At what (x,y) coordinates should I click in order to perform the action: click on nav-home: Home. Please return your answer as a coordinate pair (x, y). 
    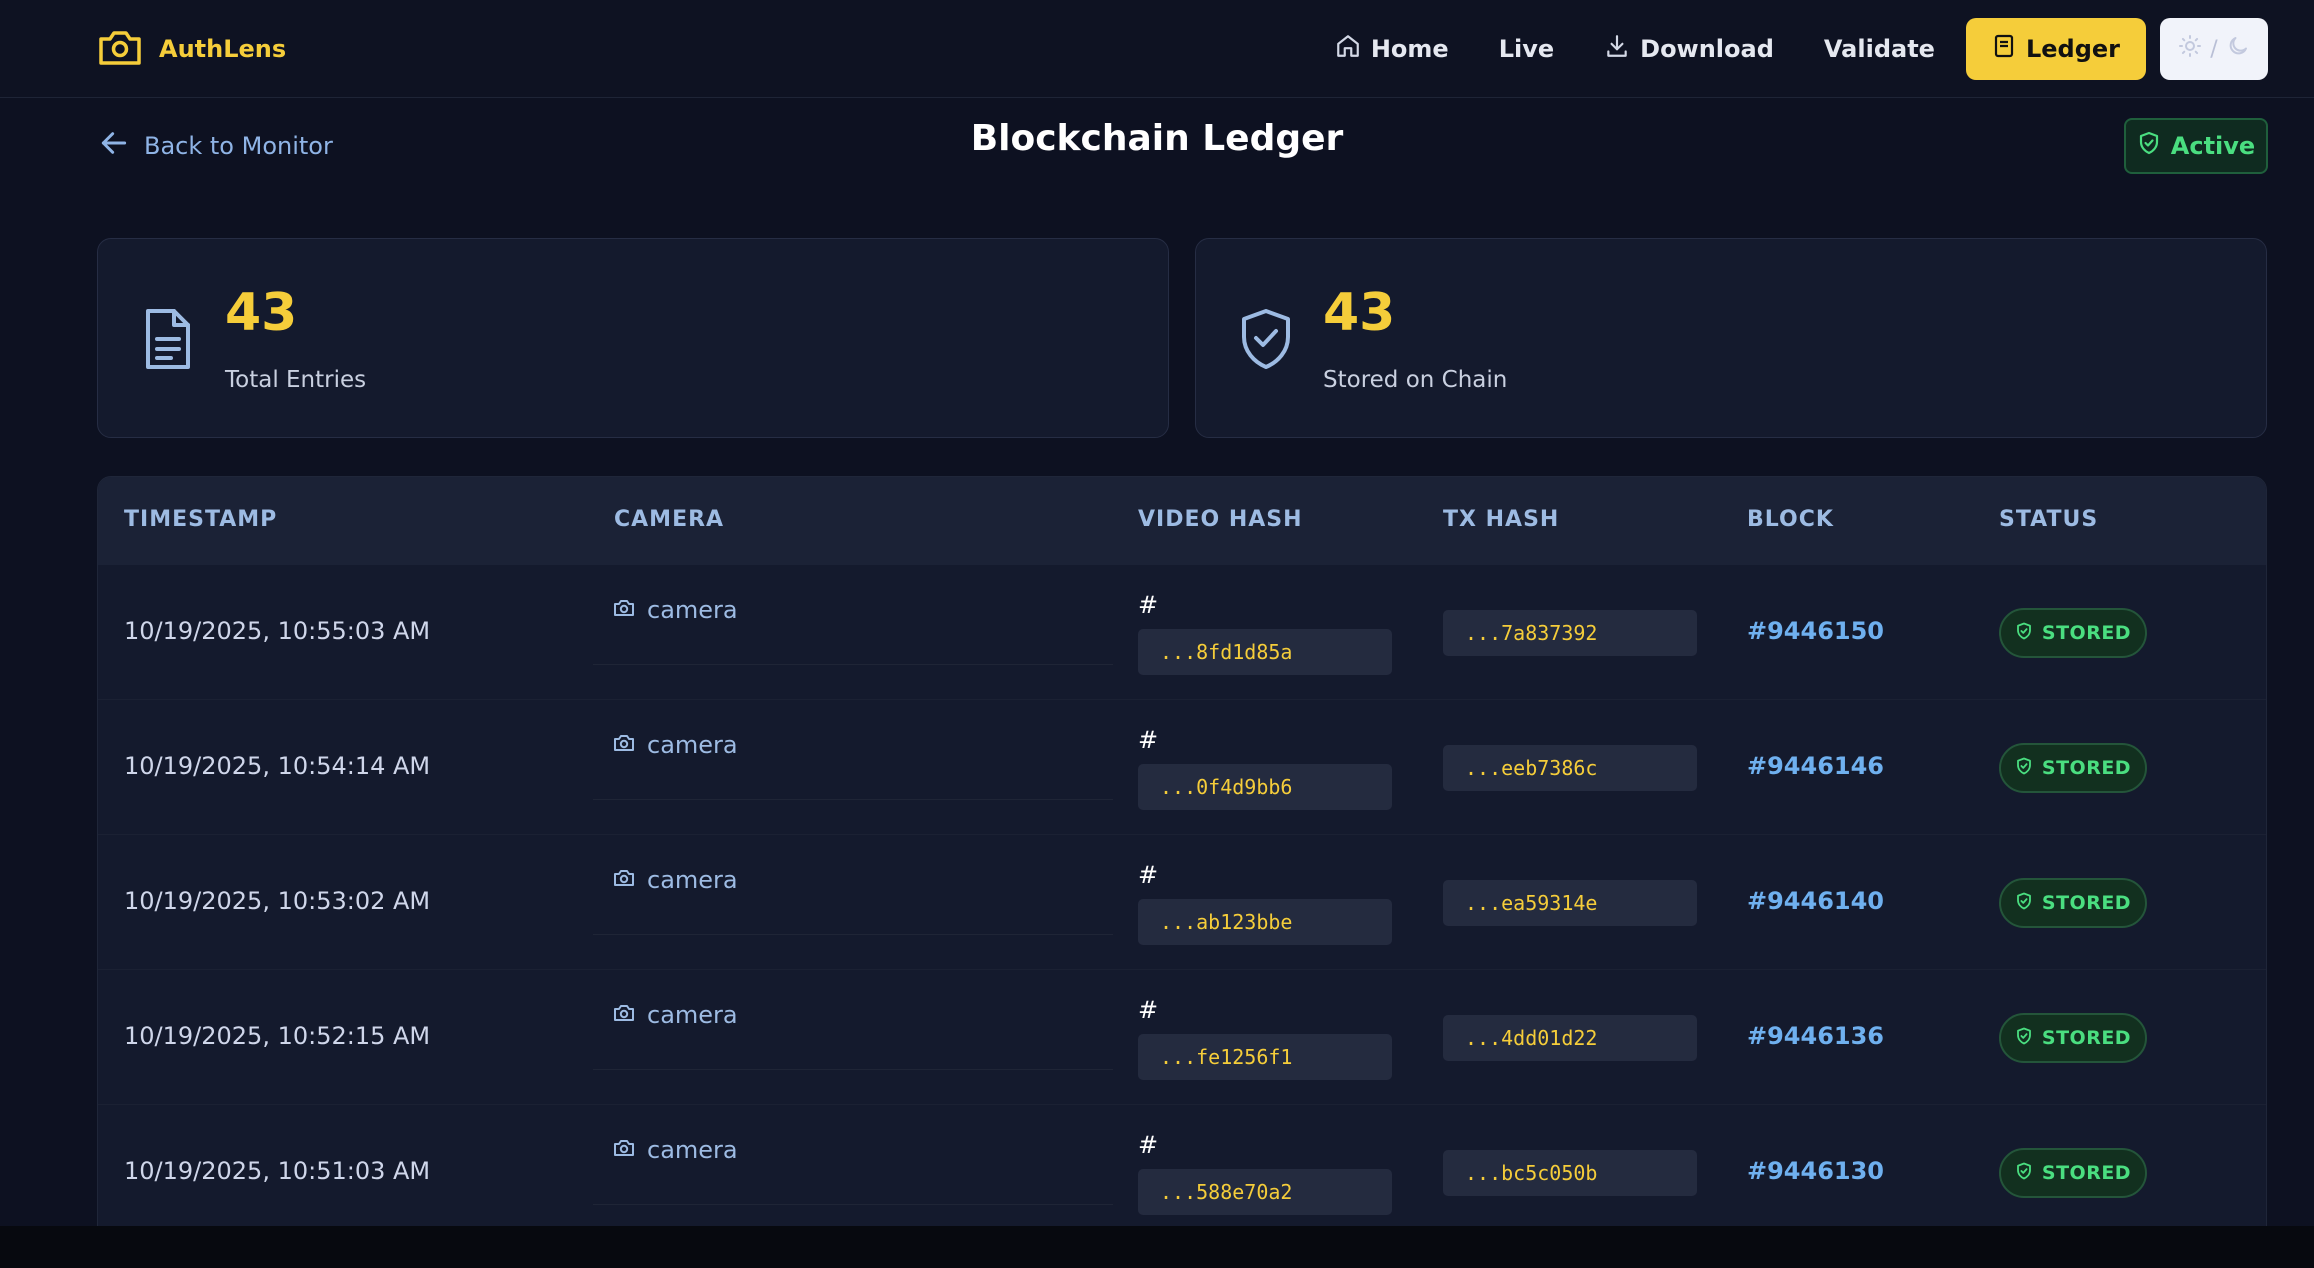
    Looking at the image, I should click on (1392, 49).